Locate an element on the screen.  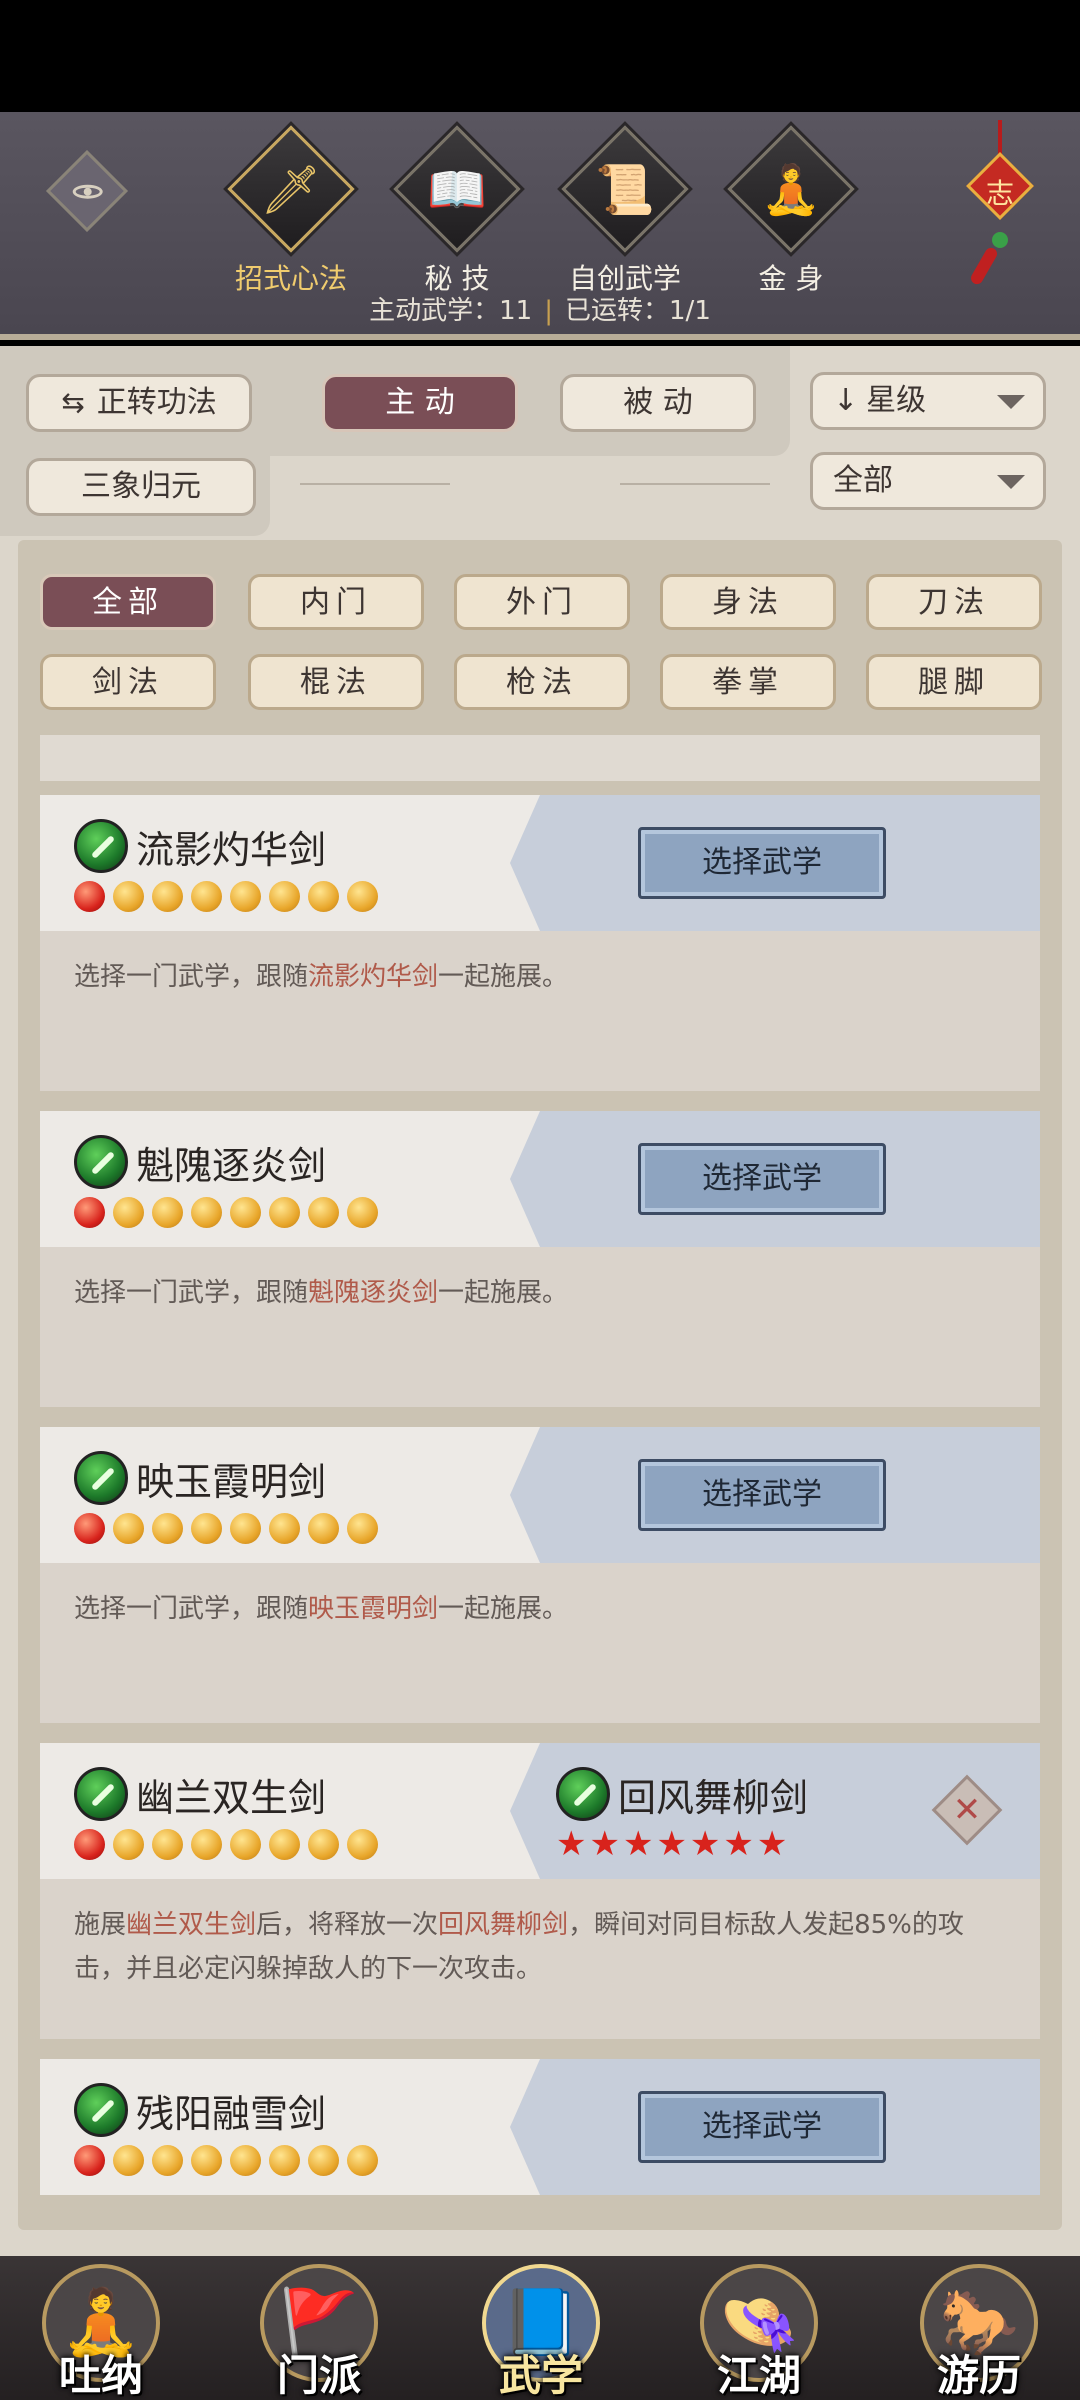
nav-travel: 🐎 游历 is located at coordinates (977, 2328).